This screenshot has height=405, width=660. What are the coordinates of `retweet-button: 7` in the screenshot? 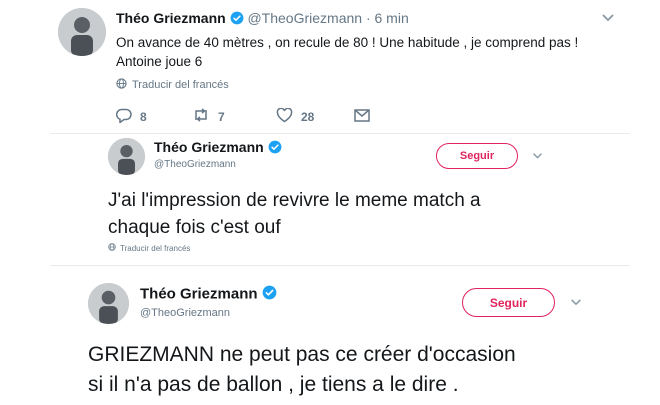 It's located at (208, 116).